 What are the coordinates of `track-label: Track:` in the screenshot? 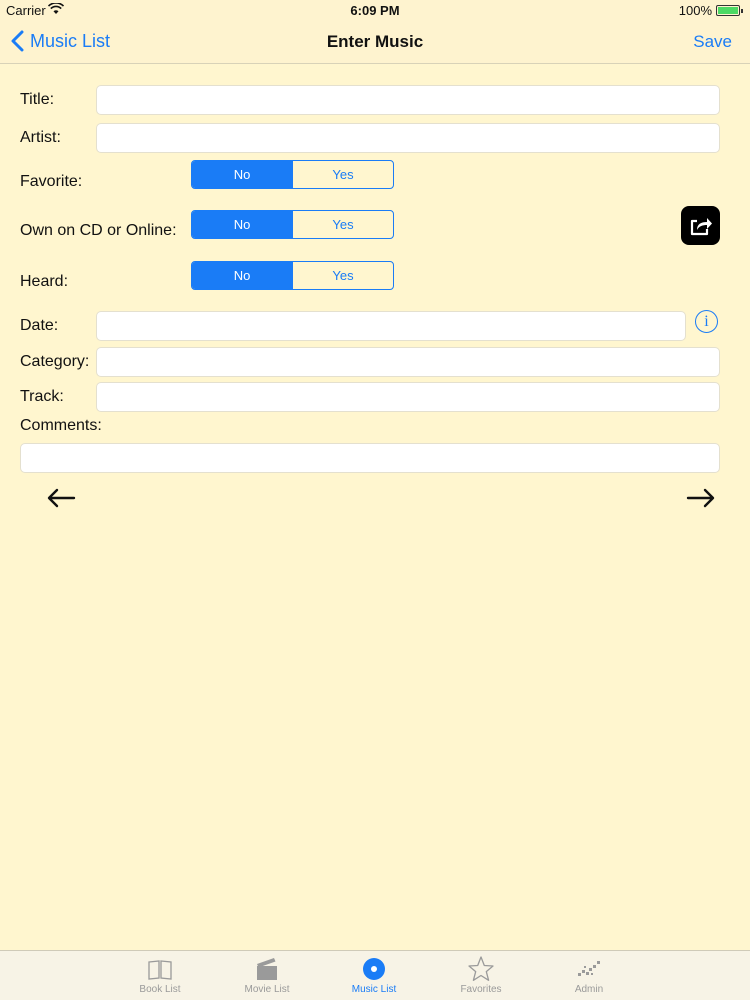 It's located at (42, 396).